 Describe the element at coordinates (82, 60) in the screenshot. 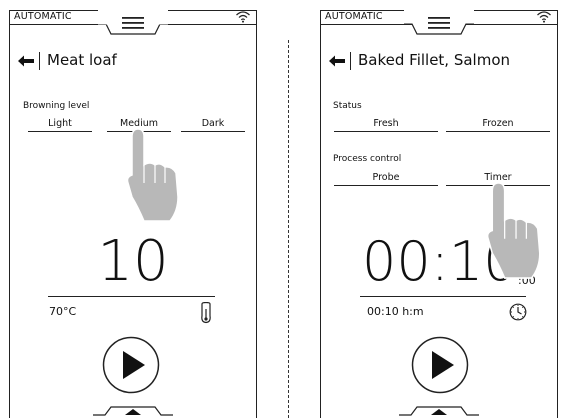

I see `page-title: Meat loaf` at that location.